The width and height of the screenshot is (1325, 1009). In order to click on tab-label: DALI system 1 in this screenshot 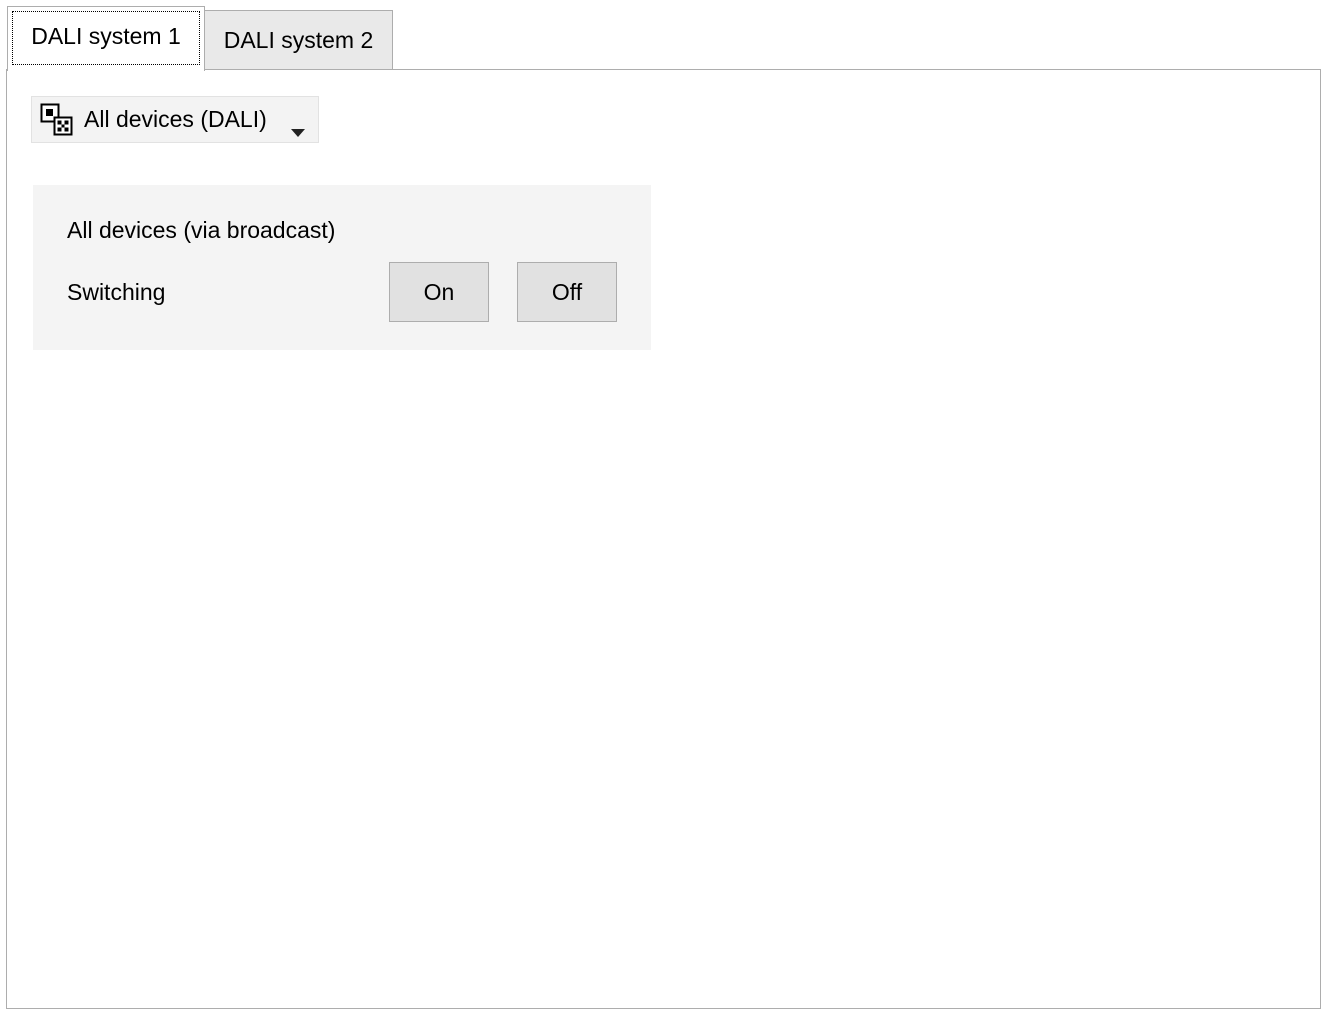, I will do `click(106, 35)`.